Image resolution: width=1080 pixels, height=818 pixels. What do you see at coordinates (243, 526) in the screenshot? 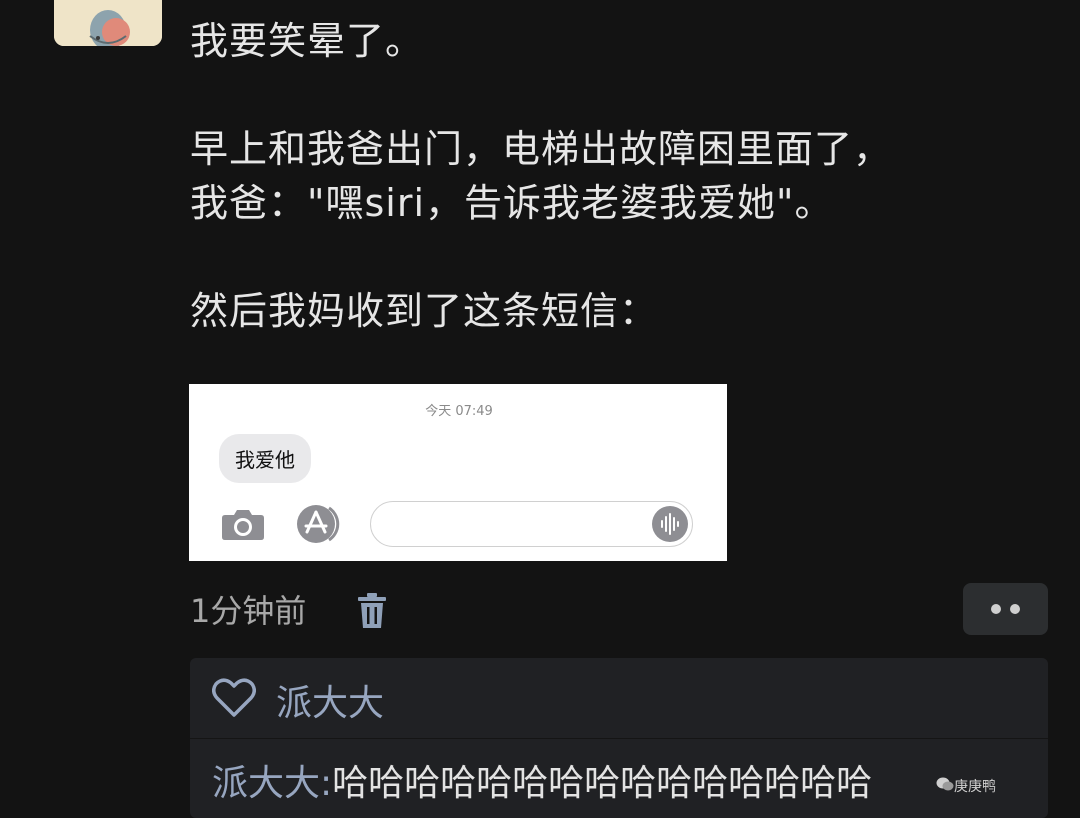
I see `camera-icon` at bounding box center [243, 526].